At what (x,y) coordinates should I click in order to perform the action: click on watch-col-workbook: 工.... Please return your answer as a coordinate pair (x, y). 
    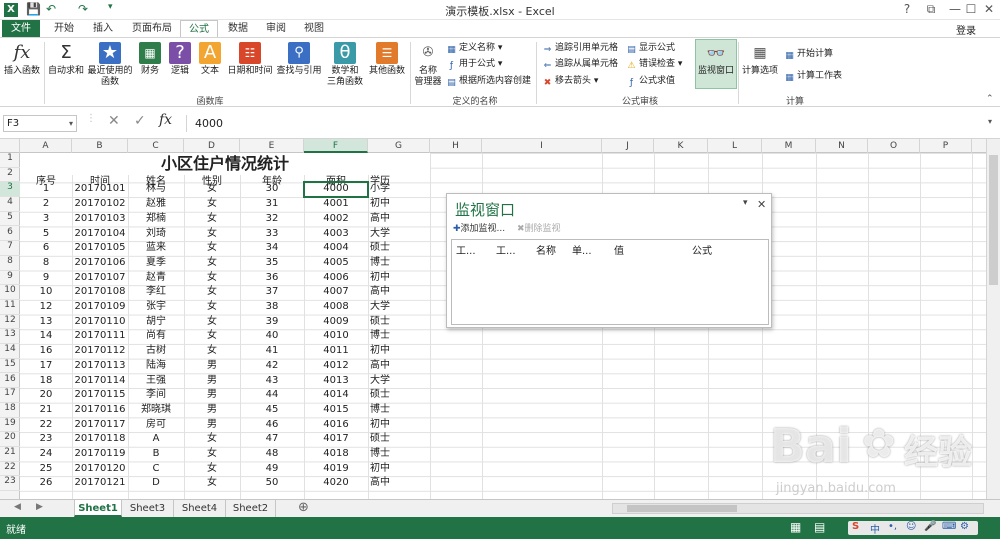
    Looking at the image, I should click on (466, 249).